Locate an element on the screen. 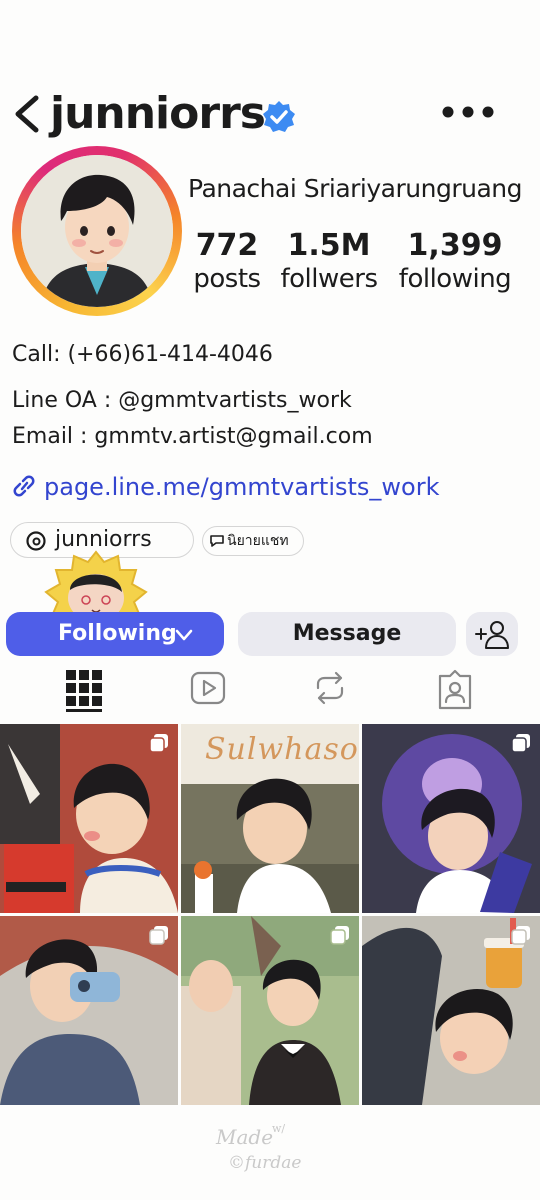 The image size is (540, 1200). bio-line-oa: Line OA : @gmmtvartists_work is located at coordinates (182, 400).